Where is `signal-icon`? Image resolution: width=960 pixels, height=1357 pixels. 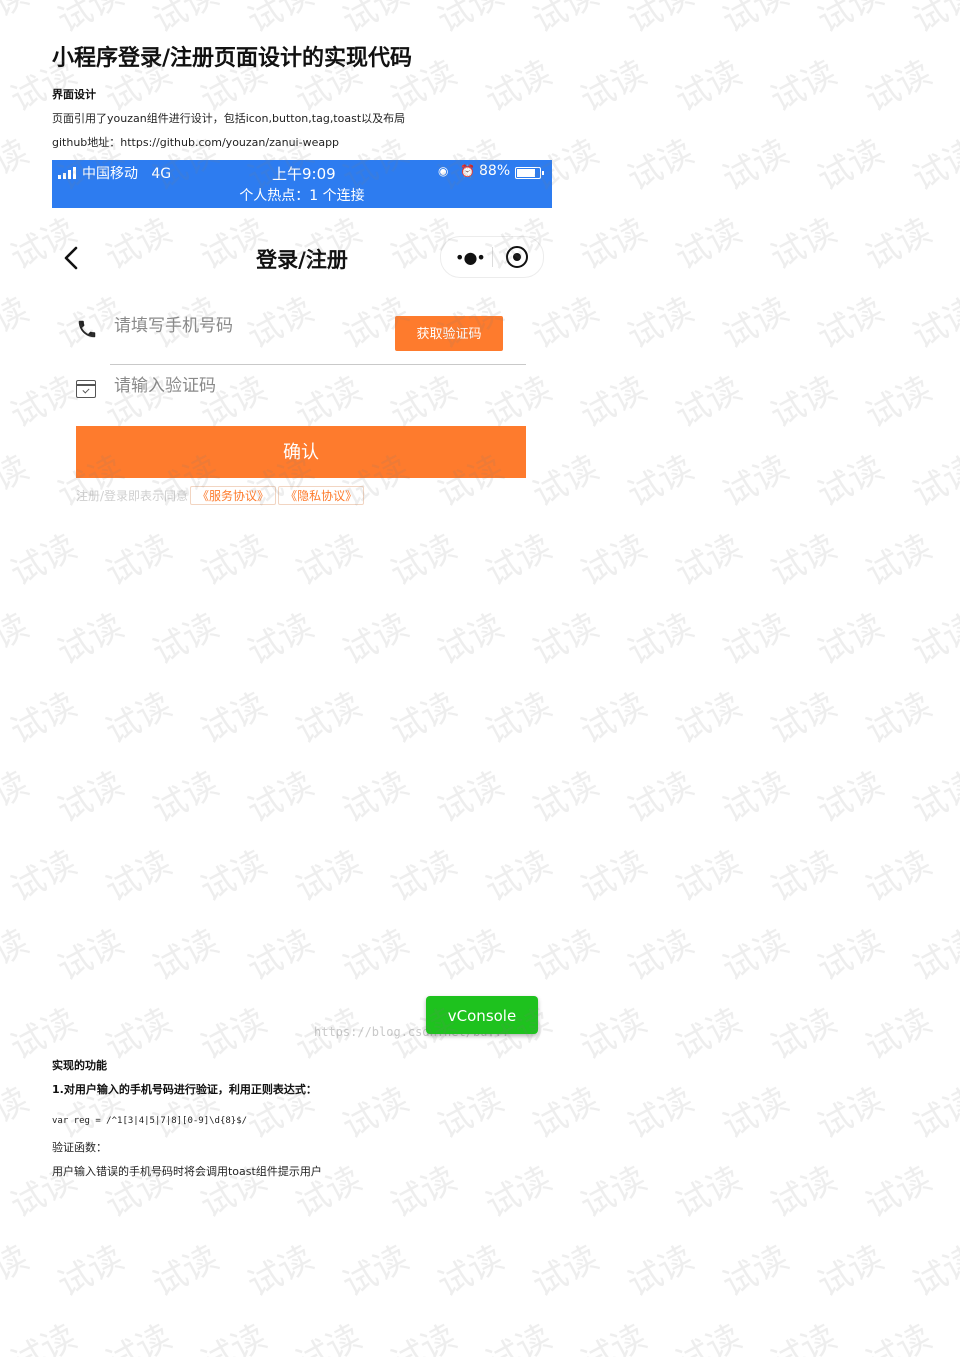
signal-icon is located at coordinates (69, 173).